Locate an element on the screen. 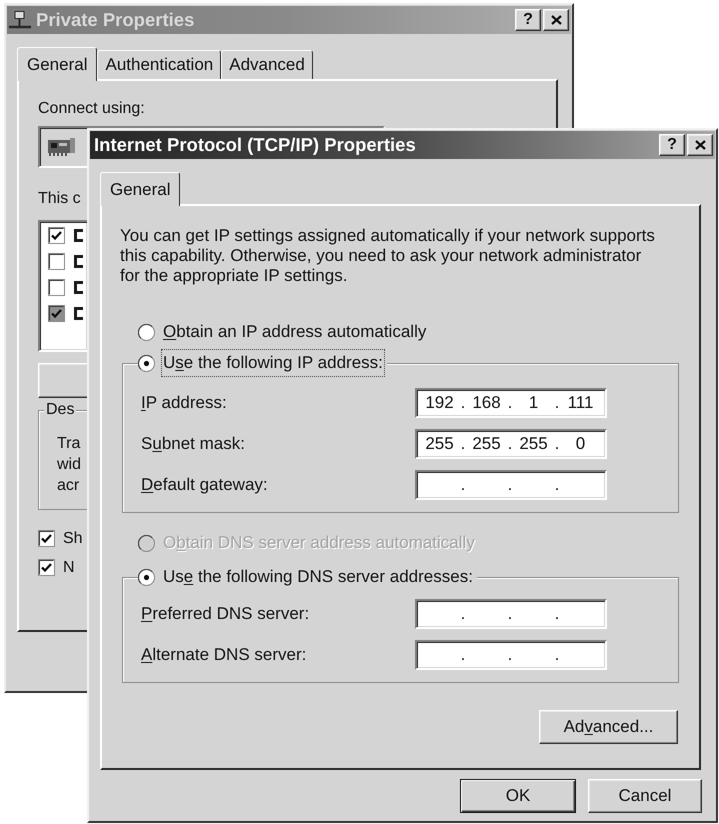 Image resolution: width=719 pixels, height=824 pixels. field-label: Alternate DNS server: is located at coordinates (223, 655).